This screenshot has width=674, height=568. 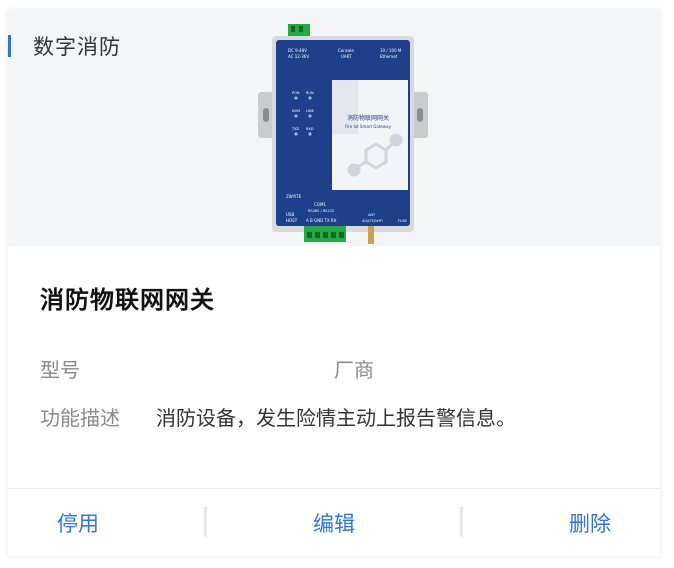 I want to click on svg-text: HOST, so click(x=292, y=220).